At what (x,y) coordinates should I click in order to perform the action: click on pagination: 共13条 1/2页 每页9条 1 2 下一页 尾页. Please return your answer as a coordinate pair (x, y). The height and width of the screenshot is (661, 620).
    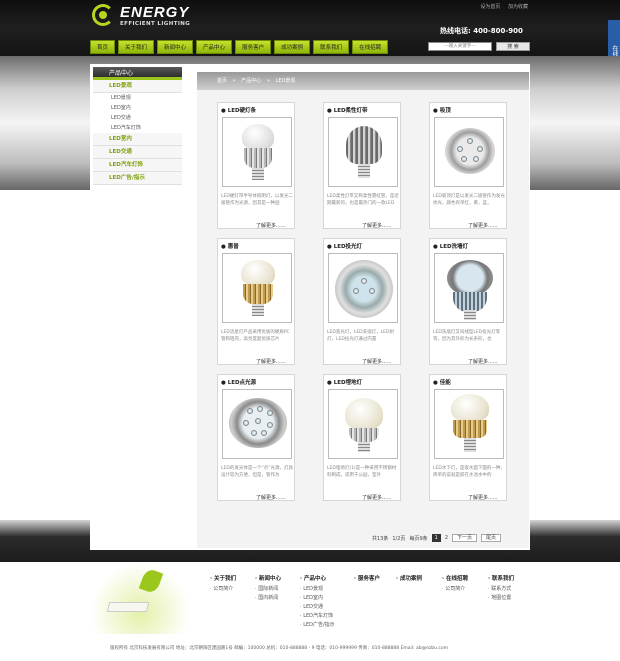
    Looking at the image, I should click on (437, 538).